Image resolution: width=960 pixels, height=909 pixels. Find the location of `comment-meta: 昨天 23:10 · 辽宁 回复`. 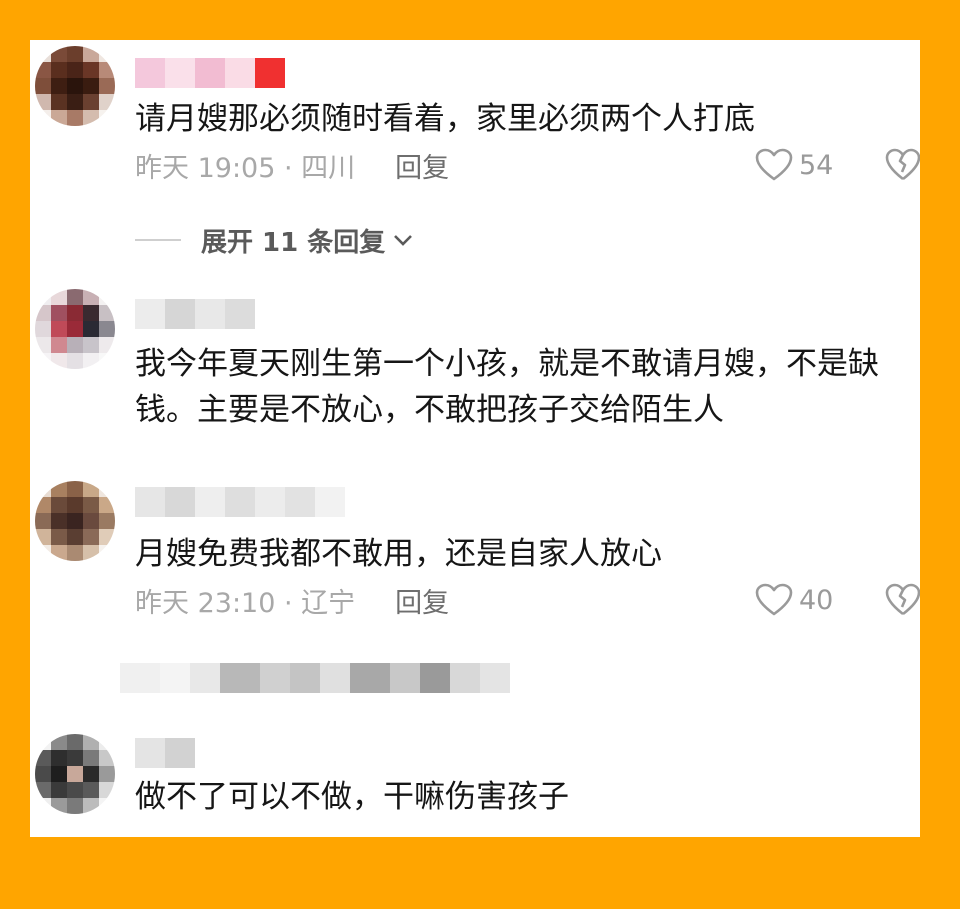

comment-meta: 昨天 23:10 · 辽宁 回复 is located at coordinates (292, 600).